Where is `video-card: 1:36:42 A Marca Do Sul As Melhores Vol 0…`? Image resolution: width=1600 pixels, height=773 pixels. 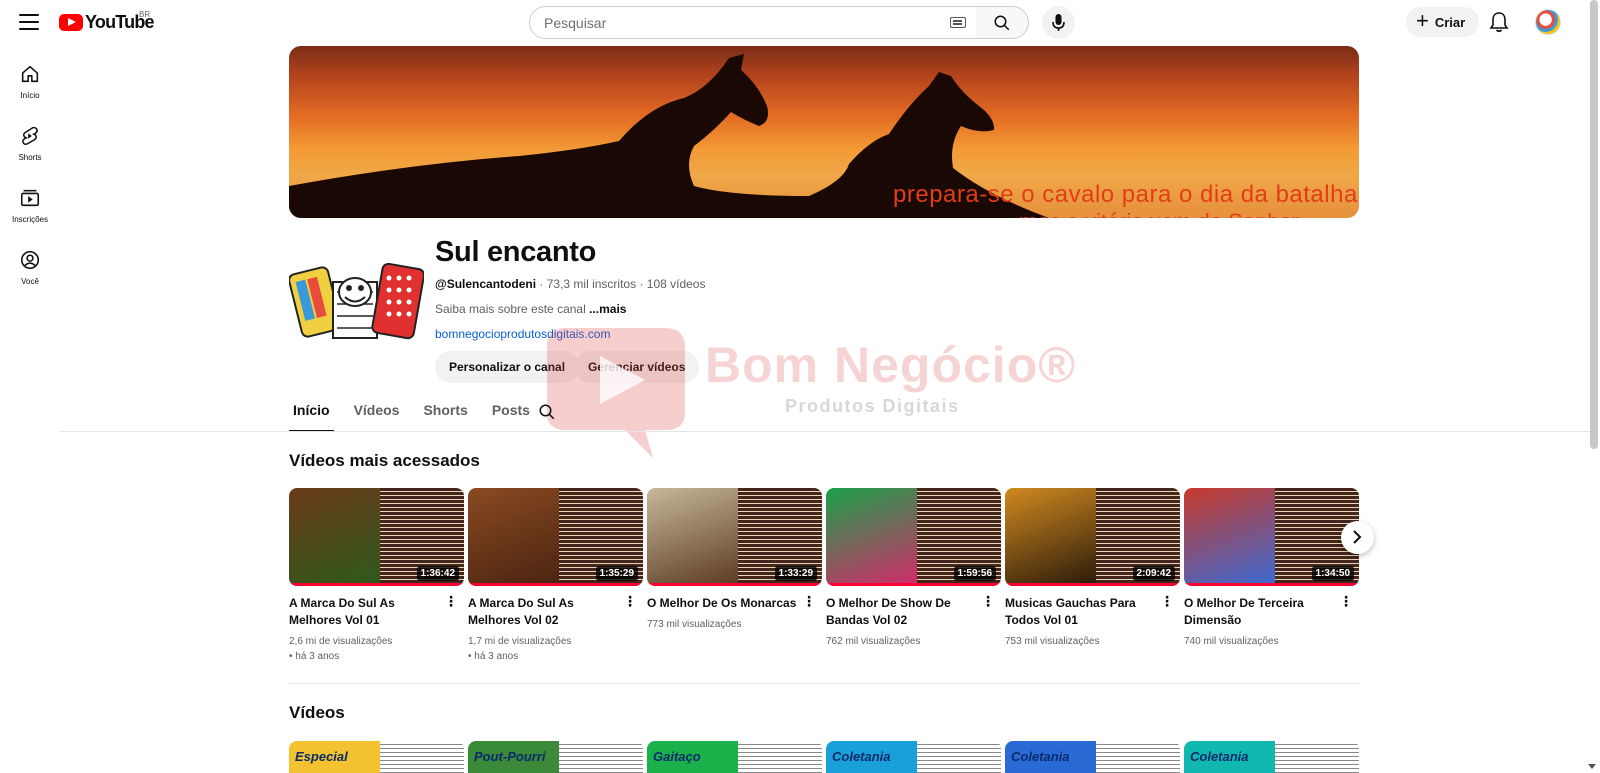 video-card: 1:36:42 A Marca Do Sul As Melhores Vol 0… is located at coordinates (376, 576).